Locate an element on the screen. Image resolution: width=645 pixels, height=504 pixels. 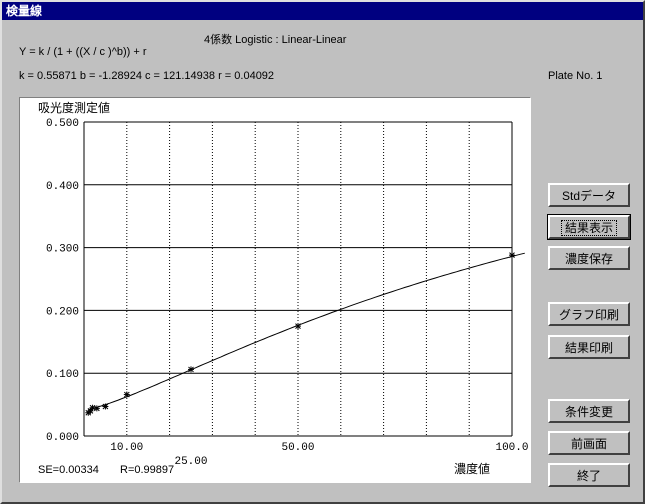
se-label: SE=0.00334 is located at coordinates (68, 470).